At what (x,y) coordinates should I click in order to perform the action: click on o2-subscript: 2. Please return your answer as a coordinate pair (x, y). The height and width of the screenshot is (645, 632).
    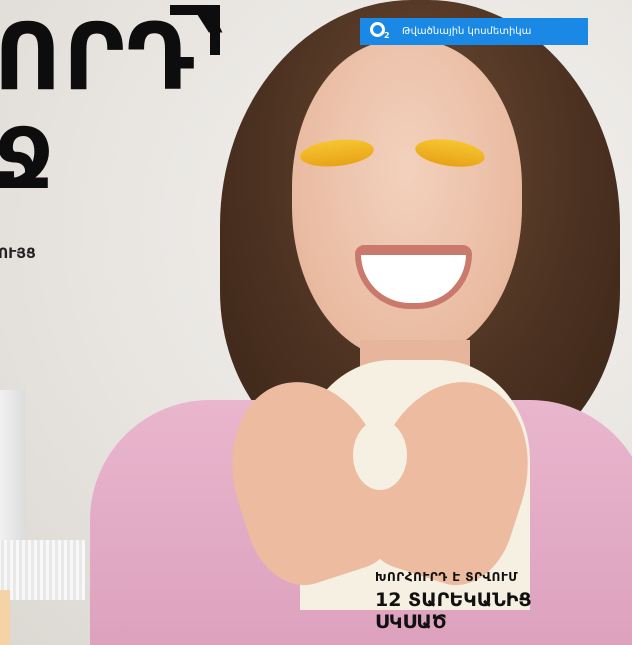
    Looking at the image, I should click on (387, 35).